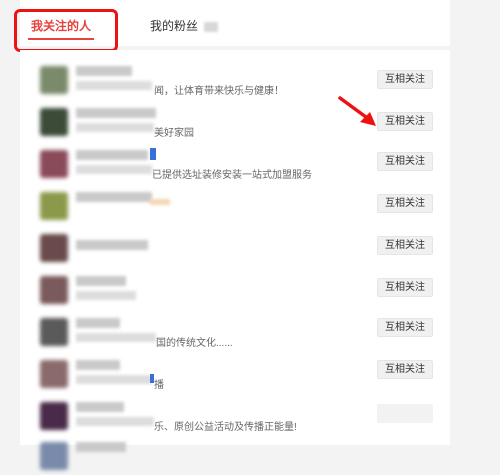 The width and height of the screenshot is (500, 475). I want to click on signature-text: 乐、原创公益活动及传播正能量!, so click(225, 427).